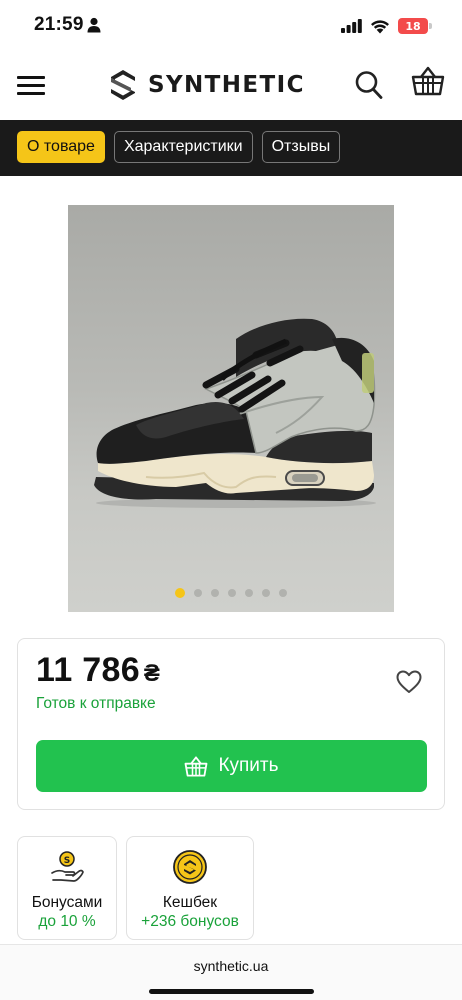 This screenshot has width=462, height=1000. I want to click on wifi-icon, so click(380, 26).